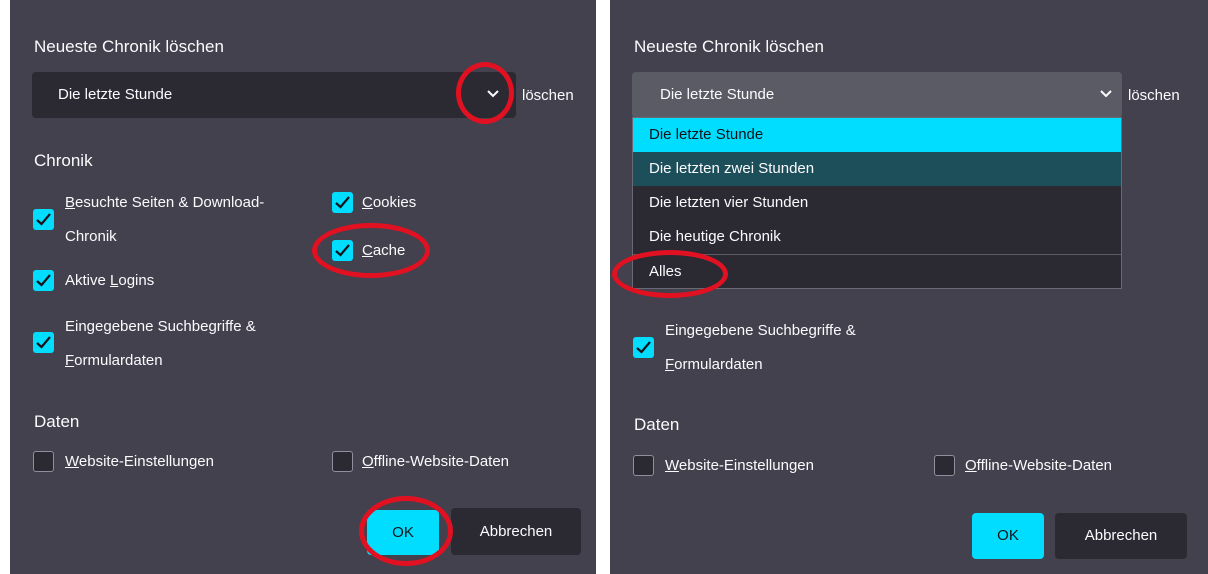 The height and width of the screenshot is (574, 1208). What do you see at coordinates (877, 237) in the screenshot?
I see `dropdown-option-today: Die heutige Chronik` at bounding box center [877, 237].